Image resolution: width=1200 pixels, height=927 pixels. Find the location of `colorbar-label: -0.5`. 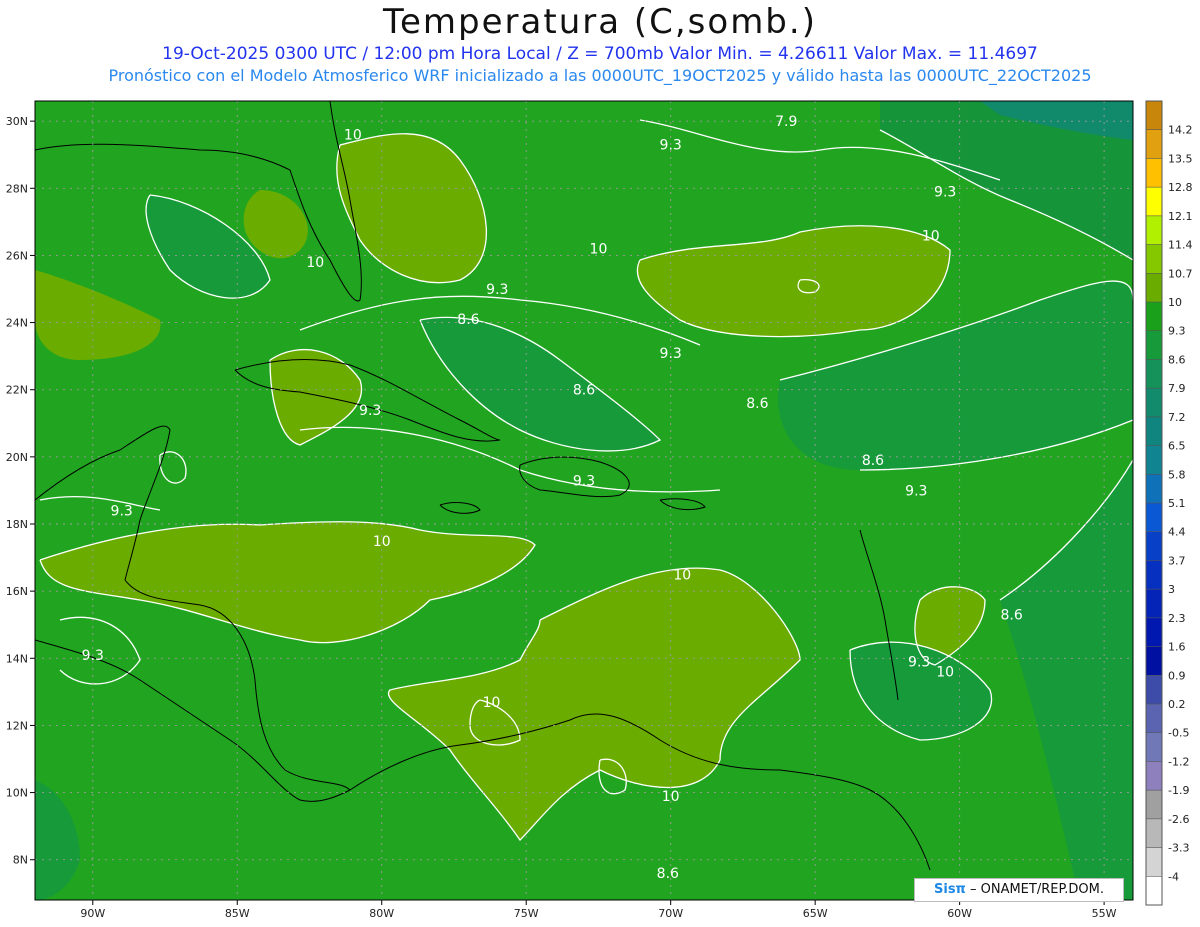

colorbar-label: -0.5 is located at coordinates (1178, 733).